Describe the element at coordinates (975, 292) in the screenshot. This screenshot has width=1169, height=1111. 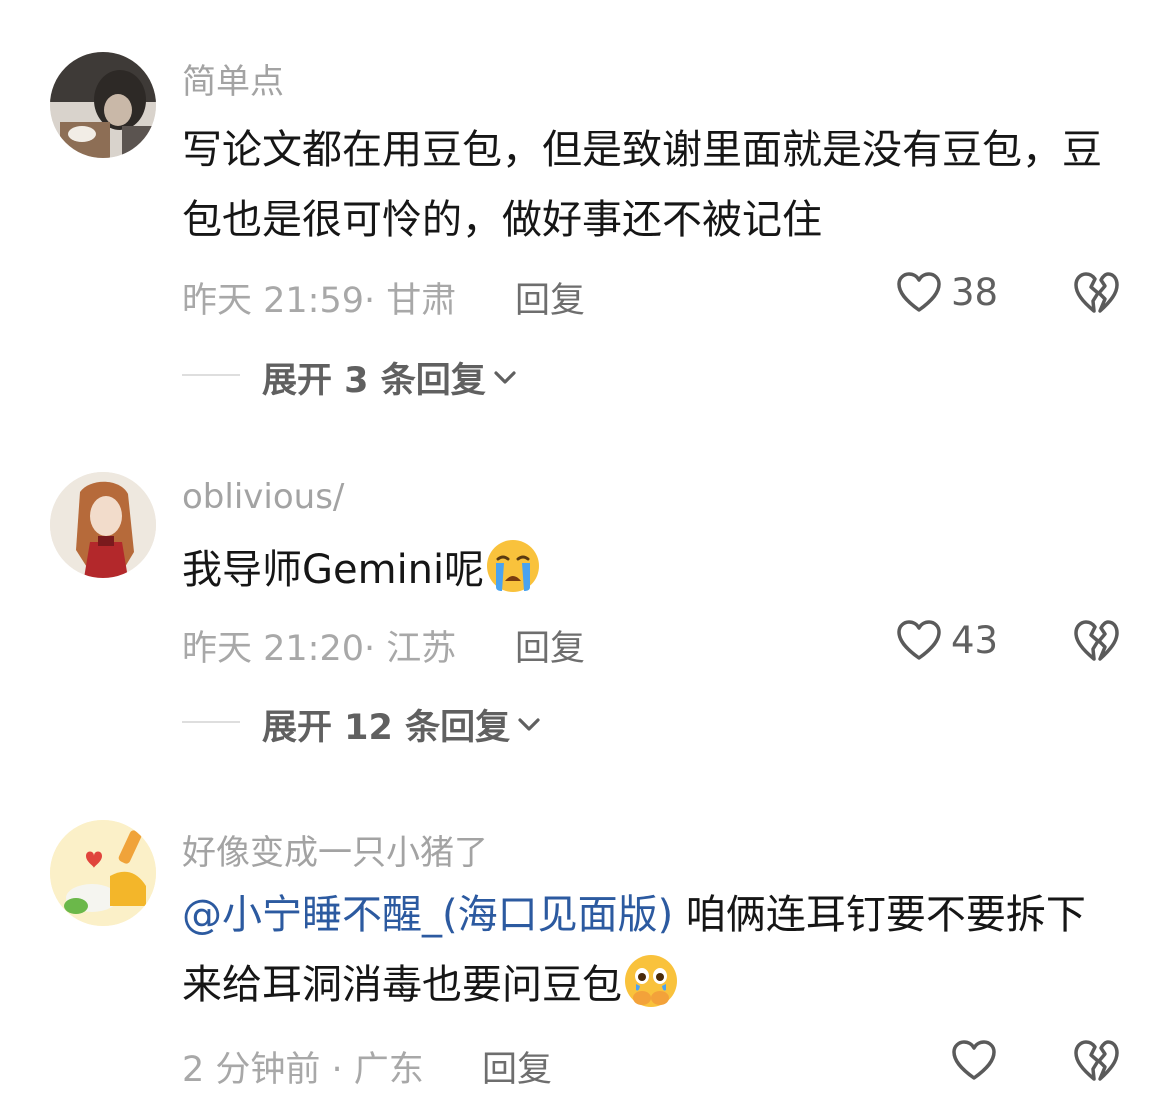
I see `like-count: 38` at that location.